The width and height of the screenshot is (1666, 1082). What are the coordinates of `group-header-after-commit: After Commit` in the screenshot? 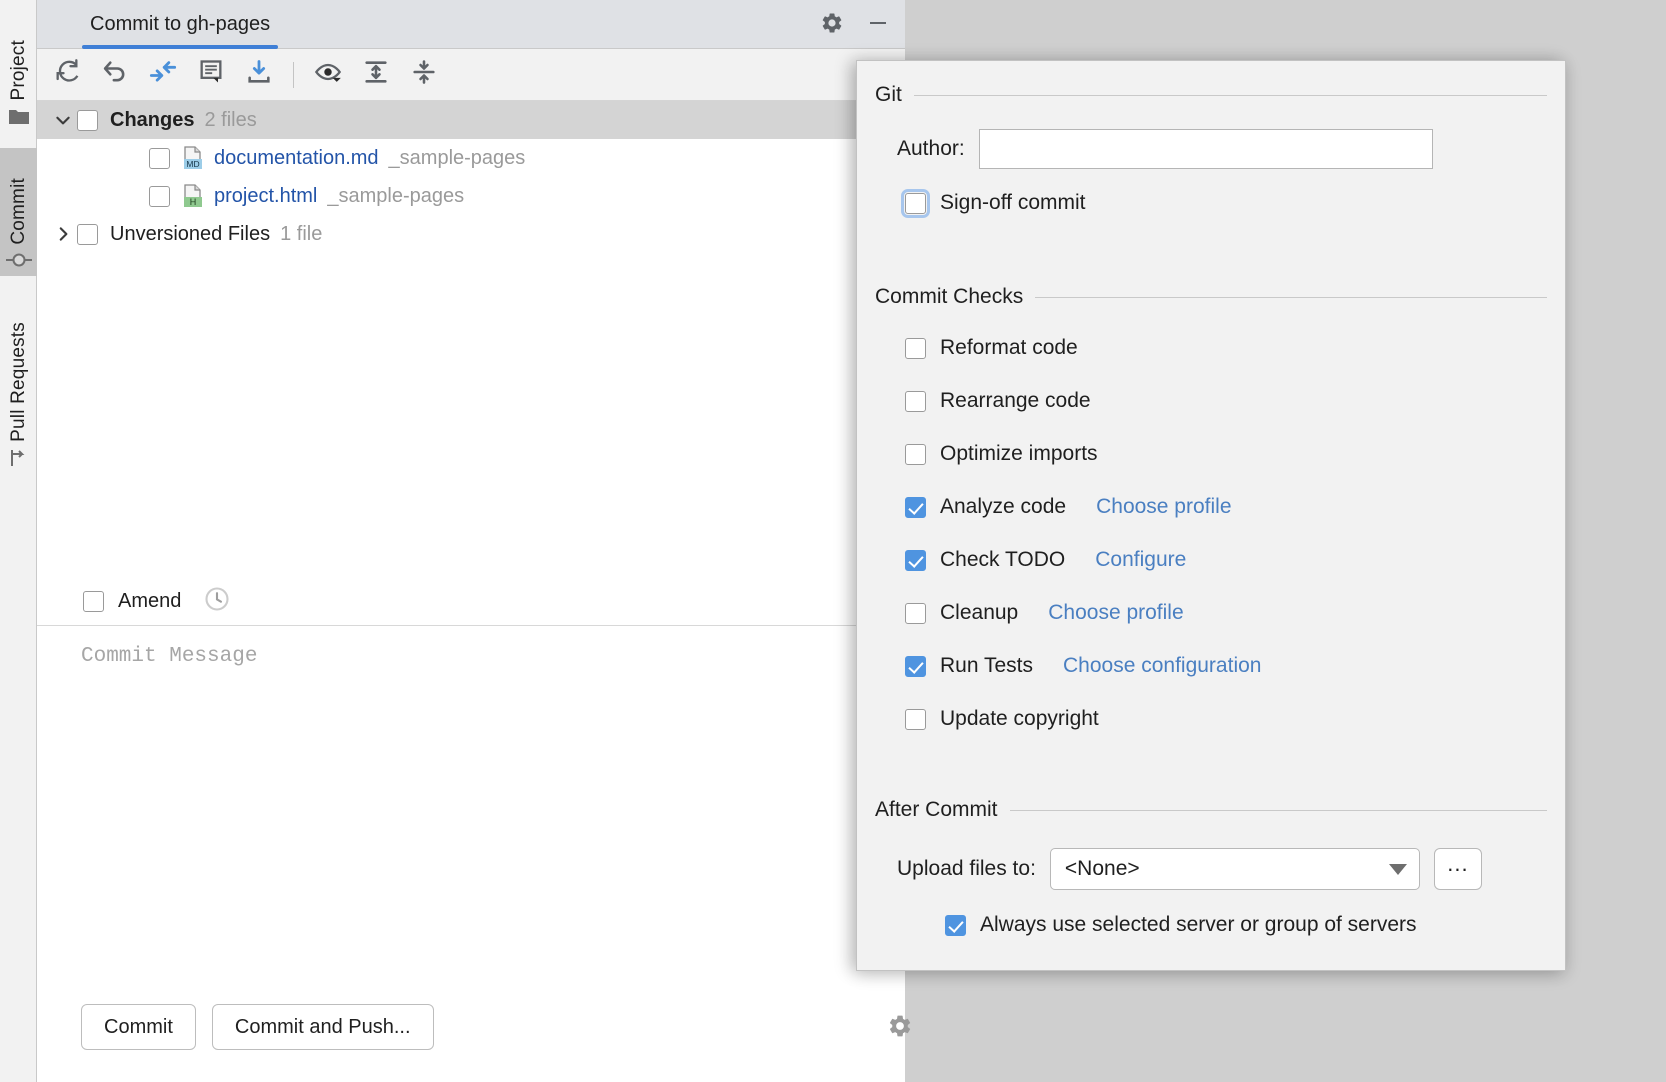 It's located at (1211, 810).